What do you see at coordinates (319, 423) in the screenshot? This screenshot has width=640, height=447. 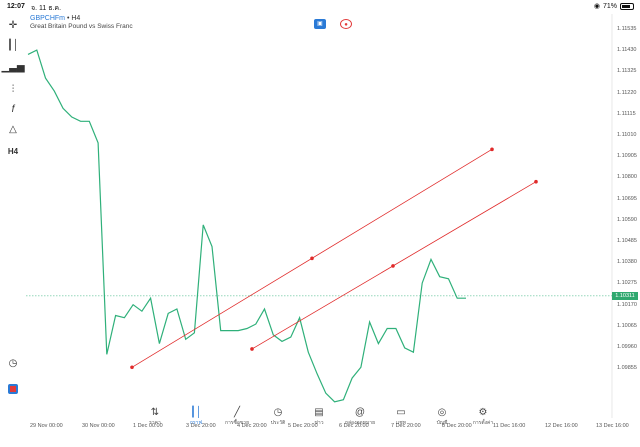 I see `nav-label: ข่าว` at bounding box center [319, 423].